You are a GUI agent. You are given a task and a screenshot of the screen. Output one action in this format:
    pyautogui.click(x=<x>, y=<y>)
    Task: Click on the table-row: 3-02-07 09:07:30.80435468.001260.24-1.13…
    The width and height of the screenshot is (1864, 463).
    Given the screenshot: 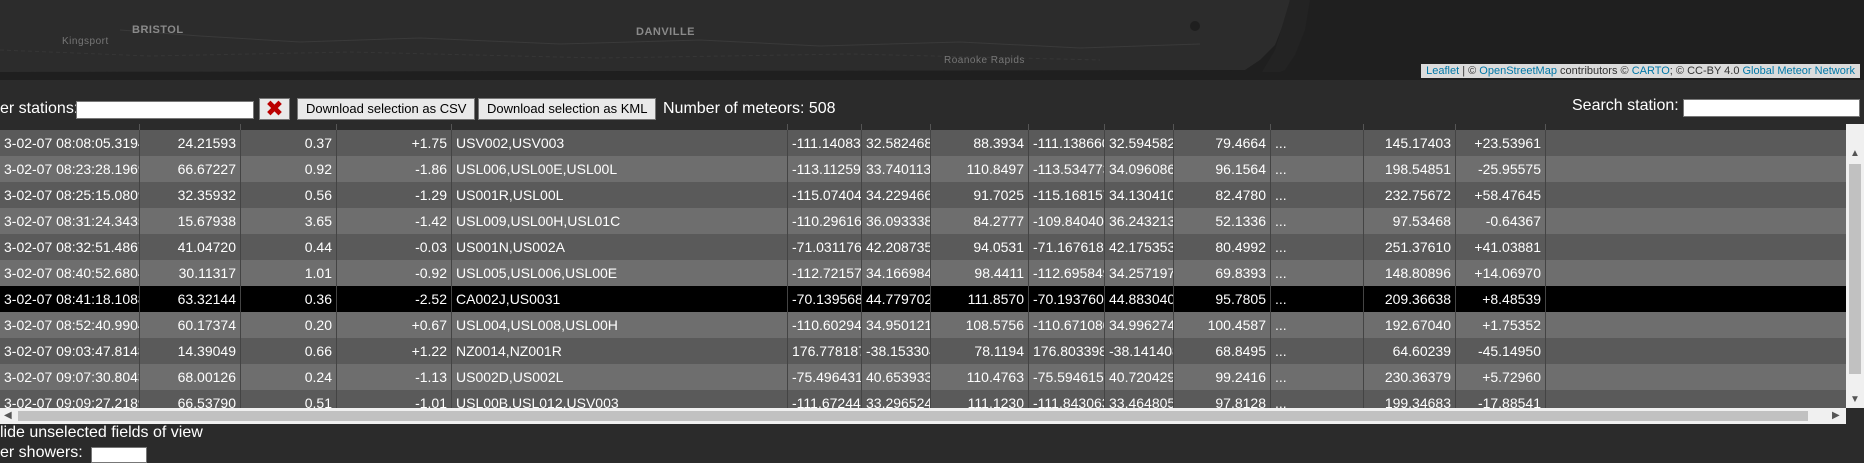 What is the action you would take?
    pyautogui.click(x=923, y=377)
    